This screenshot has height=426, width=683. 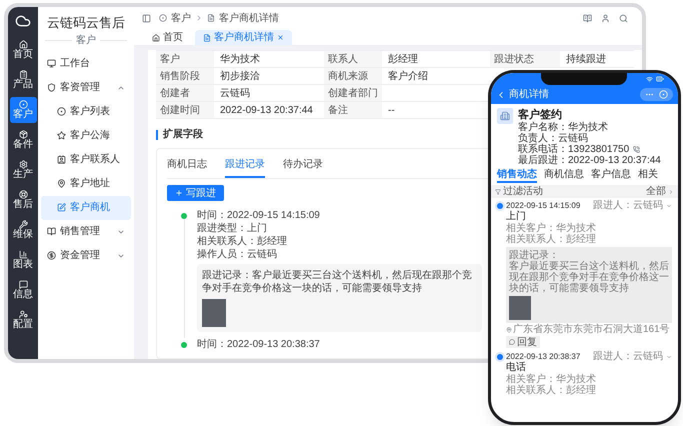 What do you see at coordinates (529, 95) in the screenshot?
I see `phone-title: 商机详情` at bounding box center [529, 95].